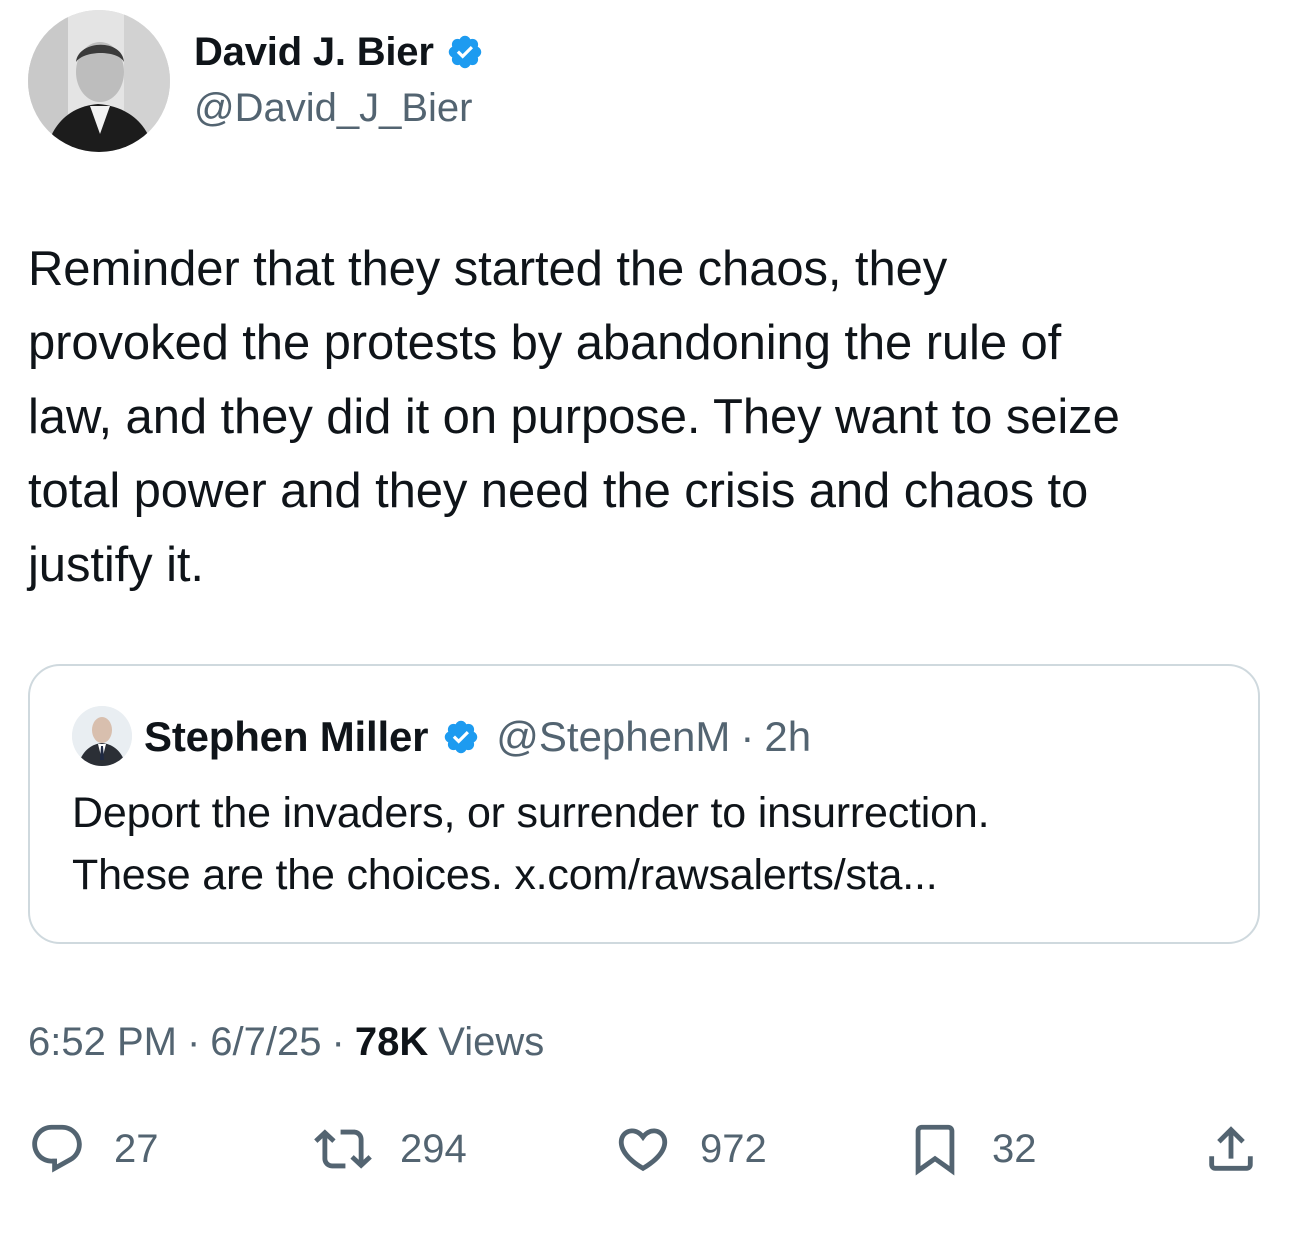 Image resolution: width=1290 pixels, height=1236 pixels. I want to click on quote-header: Stephen Miller @StephenM · 2h, so click(477, 737).